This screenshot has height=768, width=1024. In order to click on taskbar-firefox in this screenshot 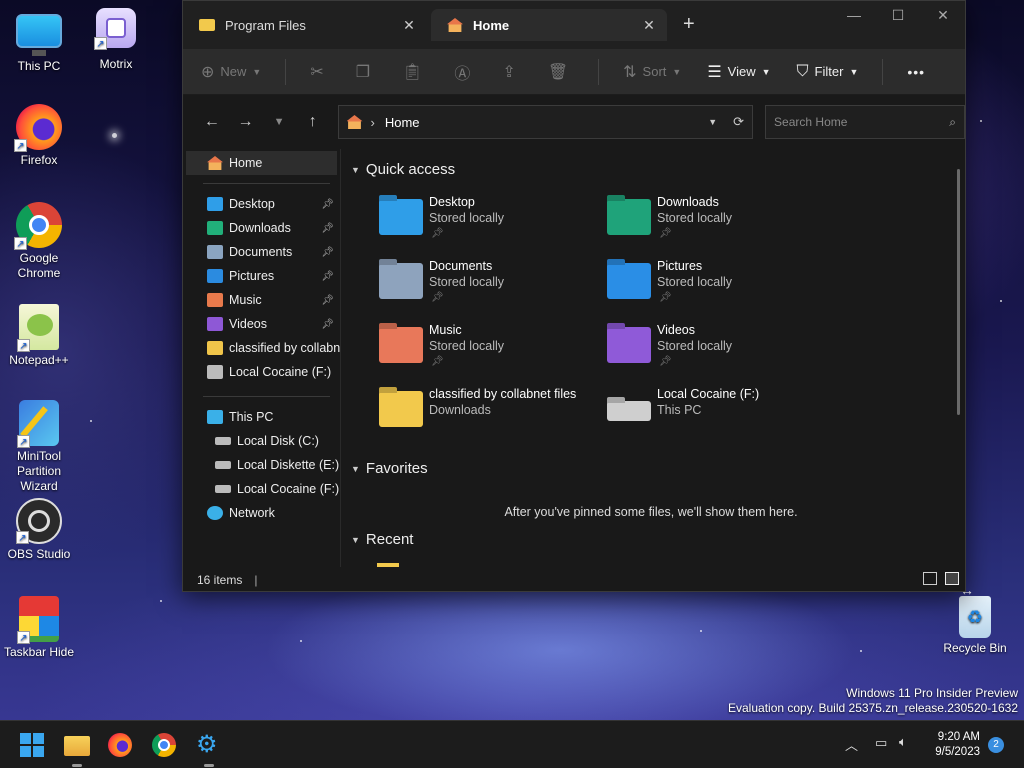, I will do `click(121, 746)`.